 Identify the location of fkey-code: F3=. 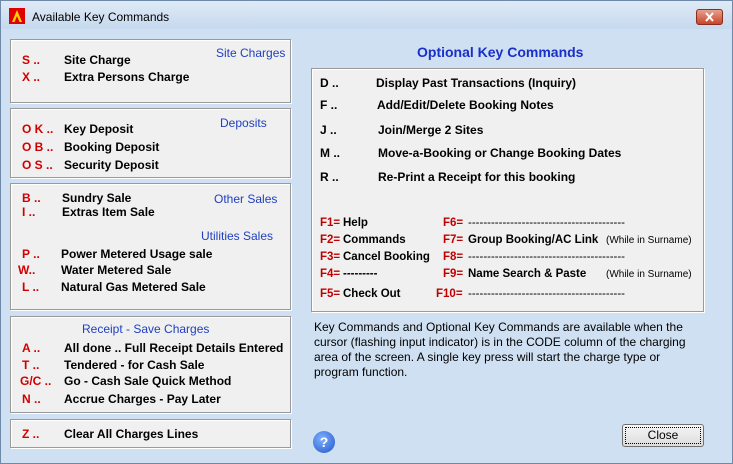
(330, 257).